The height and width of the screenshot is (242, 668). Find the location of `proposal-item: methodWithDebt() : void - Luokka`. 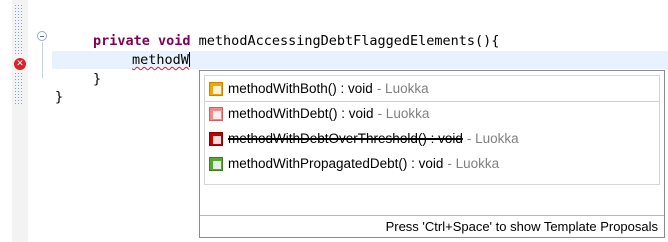

proposal-item: methodWithDebt() : void - Luokka is located at coordinates (432, 113).